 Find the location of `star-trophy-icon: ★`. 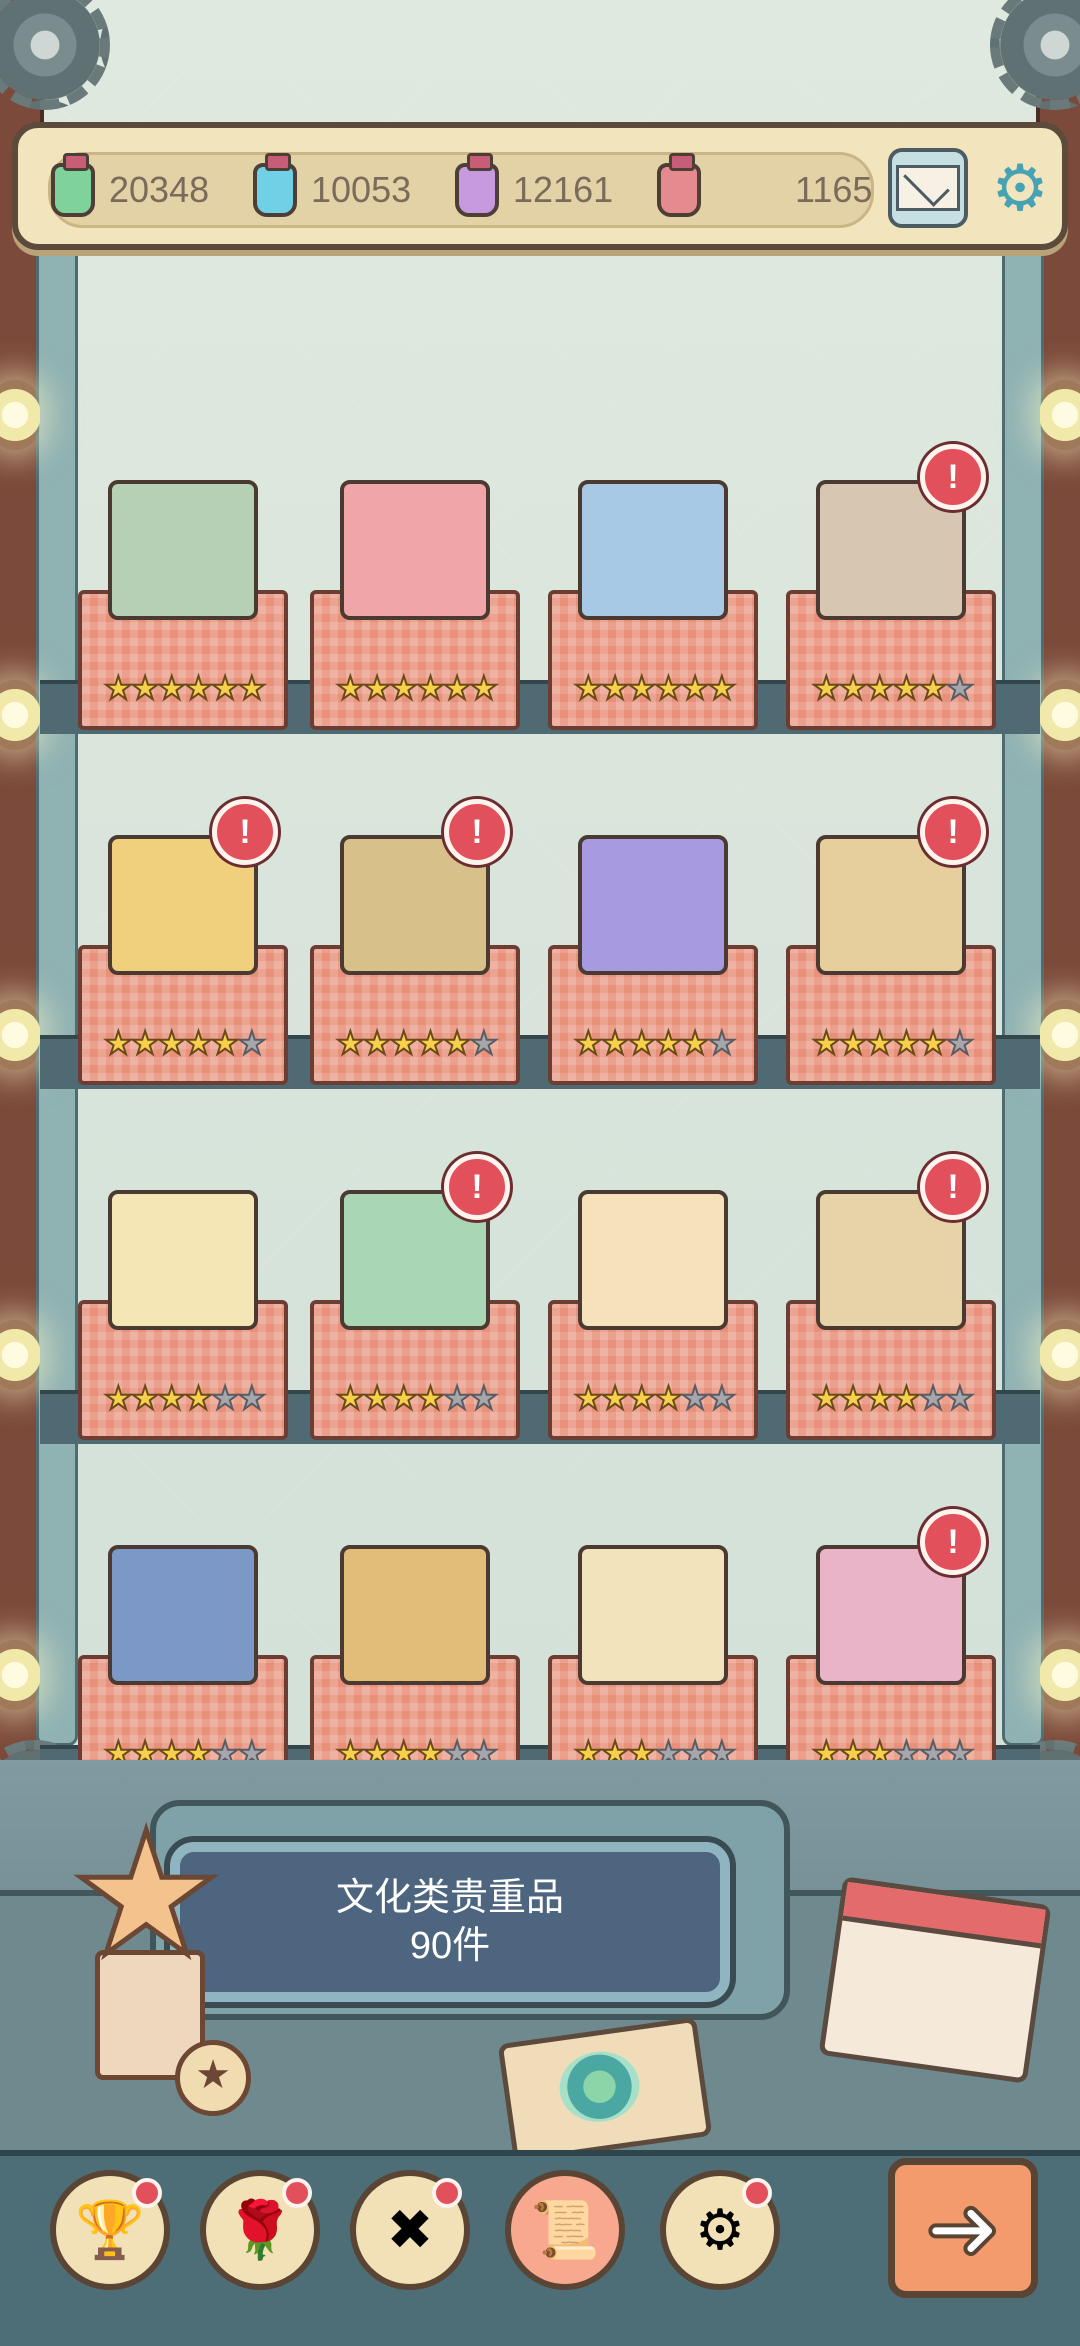

star-trophy-icon: ★ is located at coordinates (146, 1895).